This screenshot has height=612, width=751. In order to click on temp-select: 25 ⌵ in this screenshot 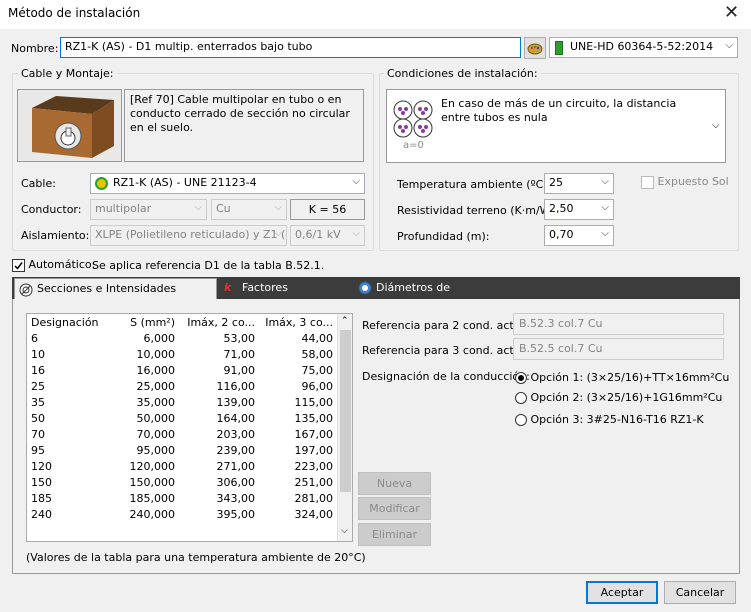, I will do `click(579, 183)`.